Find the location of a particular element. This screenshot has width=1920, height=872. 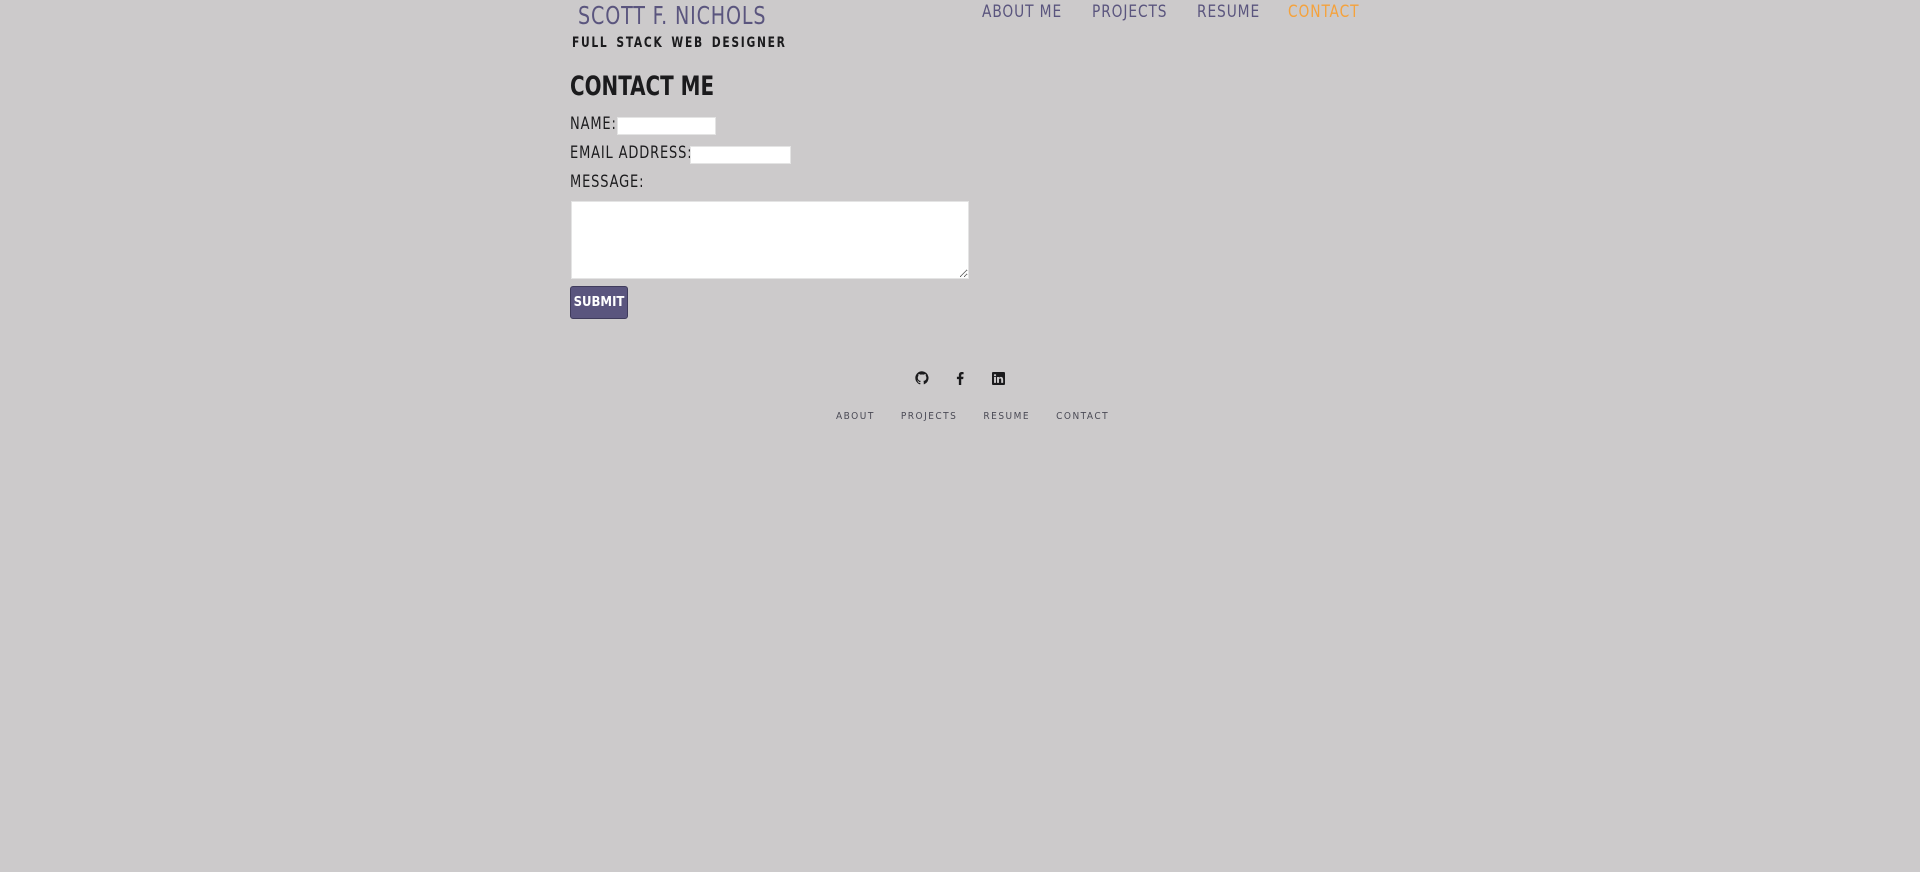

linkedin-icon is located at coordinates (998, 378).